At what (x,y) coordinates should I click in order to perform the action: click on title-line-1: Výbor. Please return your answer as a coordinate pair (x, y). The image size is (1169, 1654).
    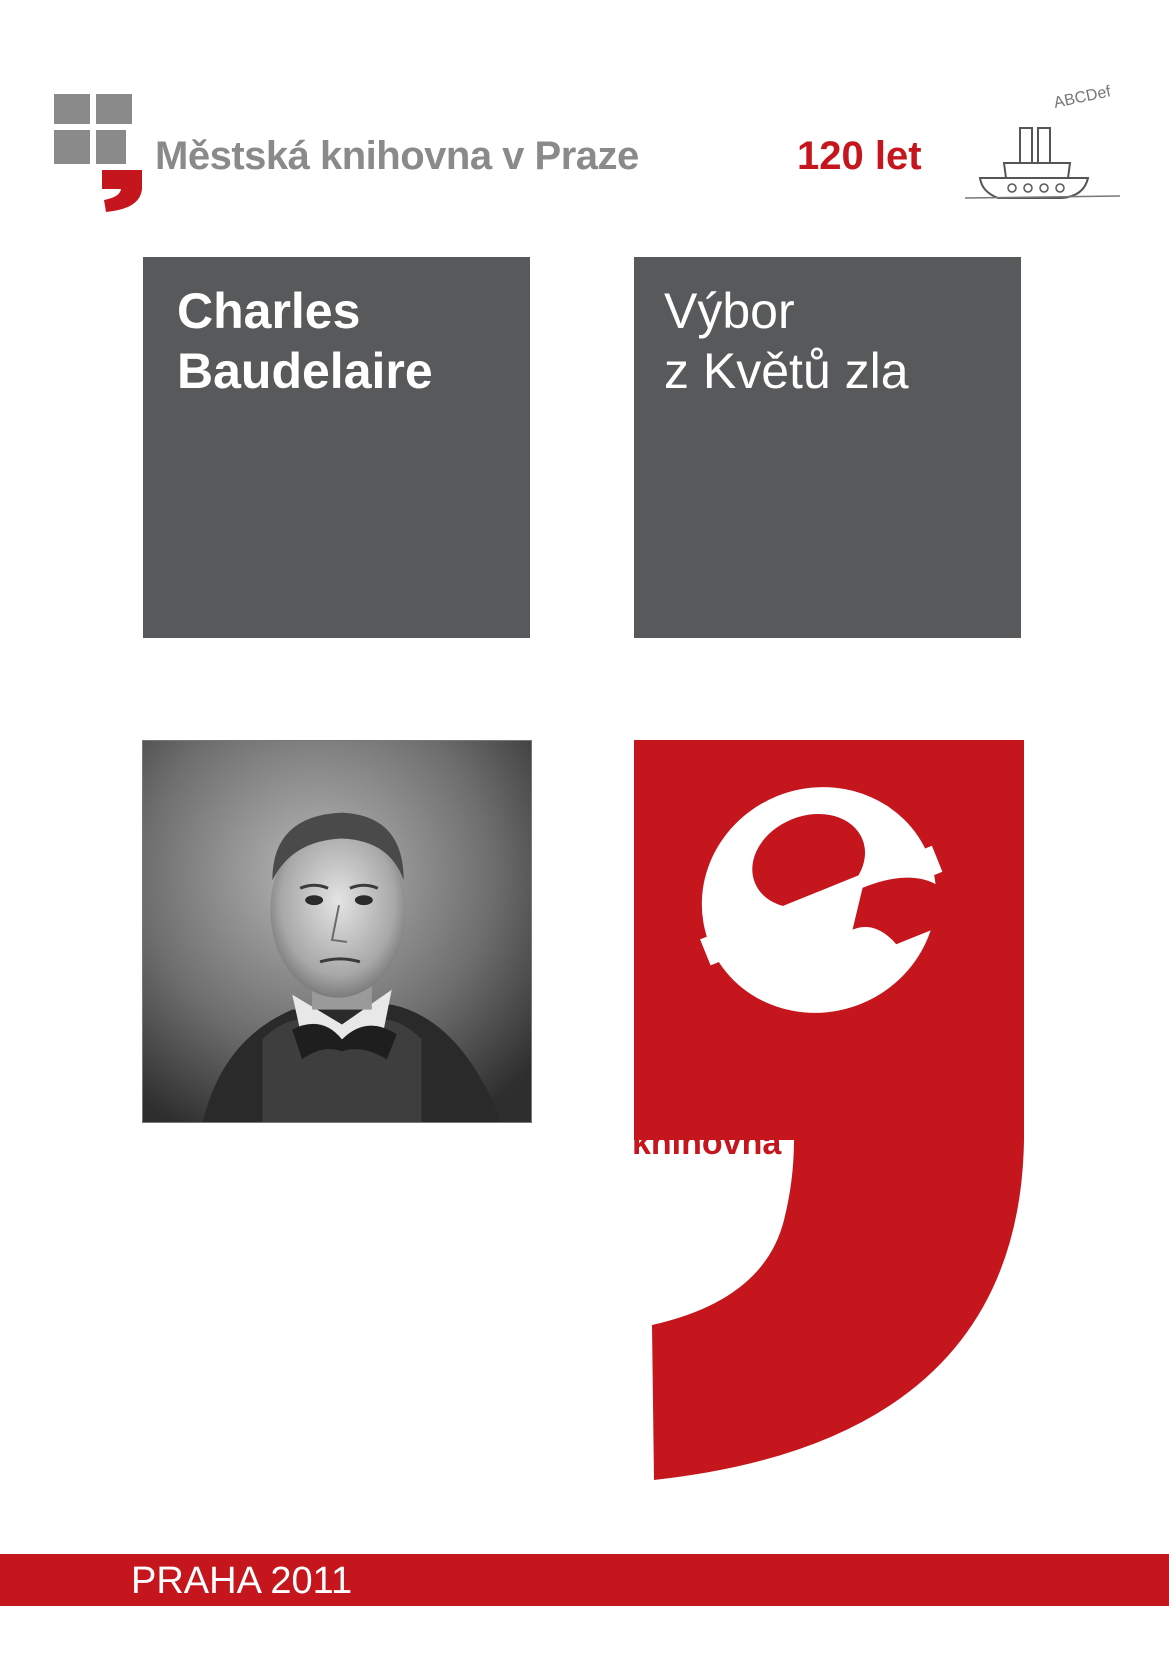
    Looking at the image, I should click on (729, 311).